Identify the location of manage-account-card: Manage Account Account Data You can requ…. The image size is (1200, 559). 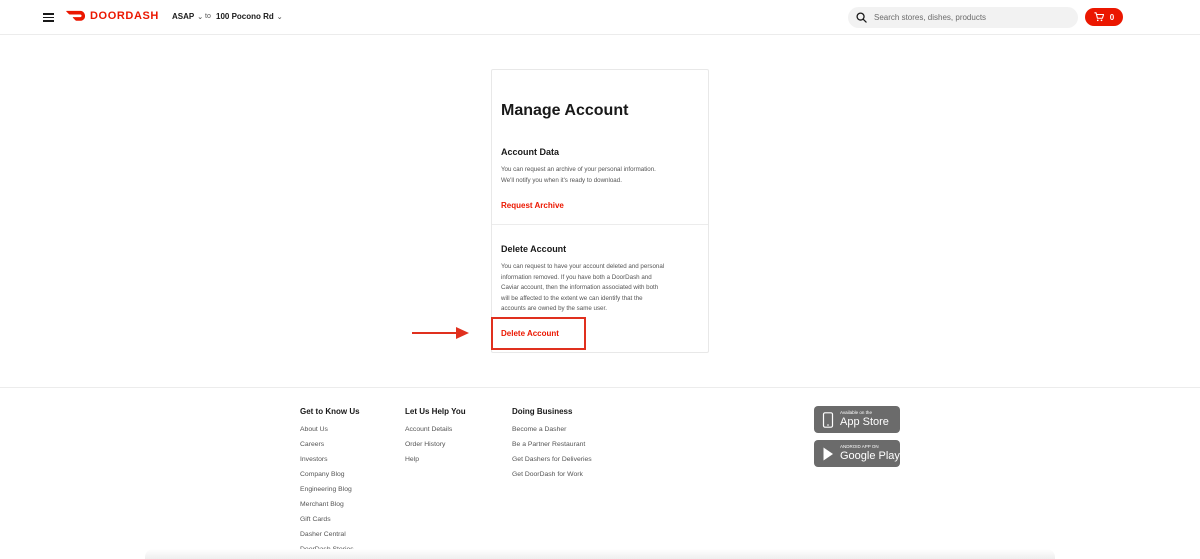
(600, 211).